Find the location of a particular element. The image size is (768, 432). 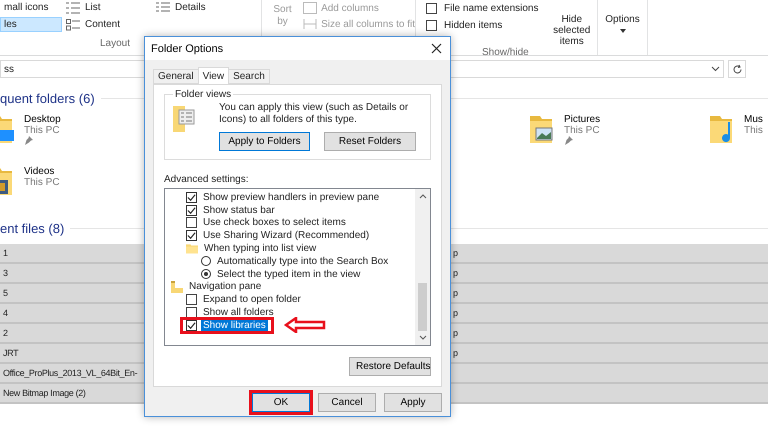

folder-location: This is located at coordinates (753, 130).